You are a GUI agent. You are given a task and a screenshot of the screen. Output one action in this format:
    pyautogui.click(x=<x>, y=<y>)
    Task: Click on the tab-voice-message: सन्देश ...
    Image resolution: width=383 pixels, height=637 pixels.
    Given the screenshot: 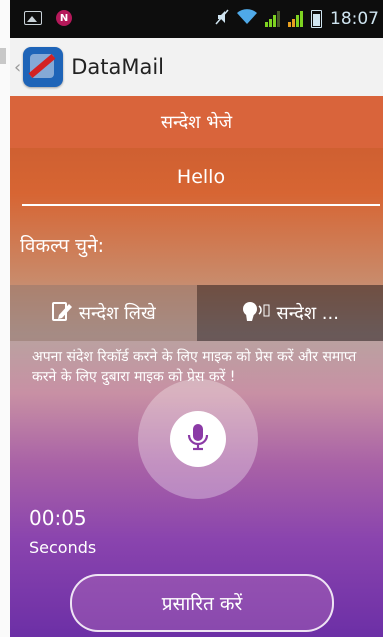 What is the action you would take?
    pyautogui.click(x=289, y=313)
    